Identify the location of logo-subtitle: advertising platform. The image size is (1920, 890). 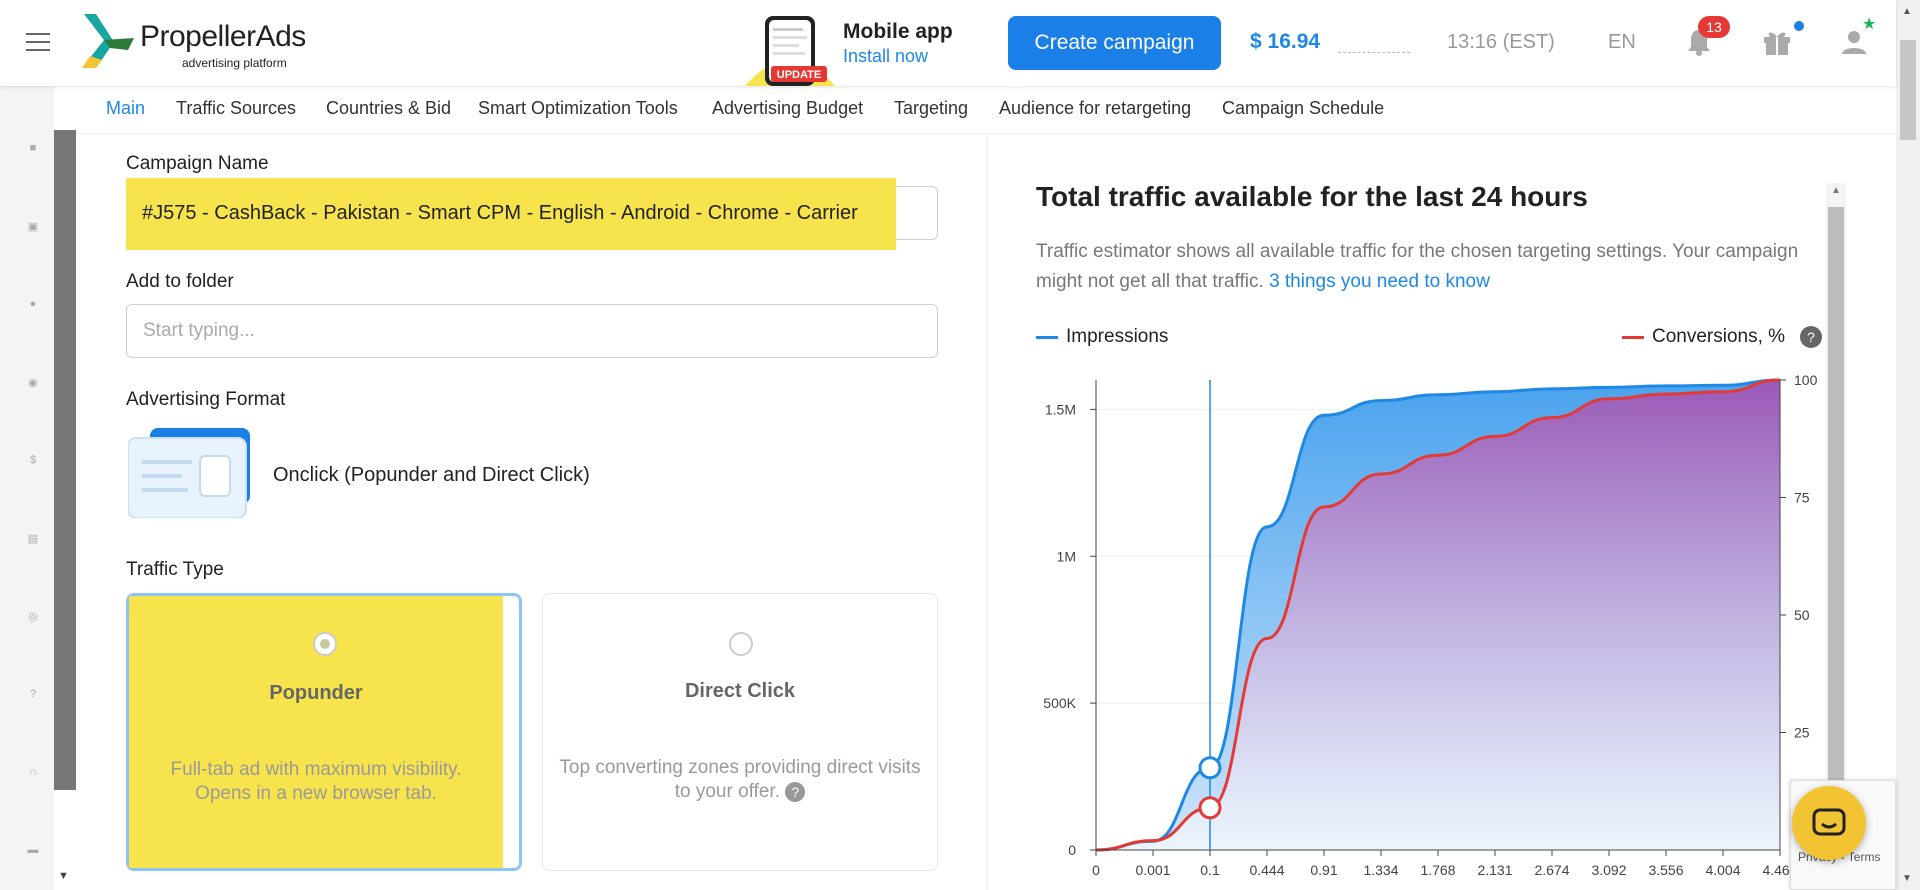
(234, 63).